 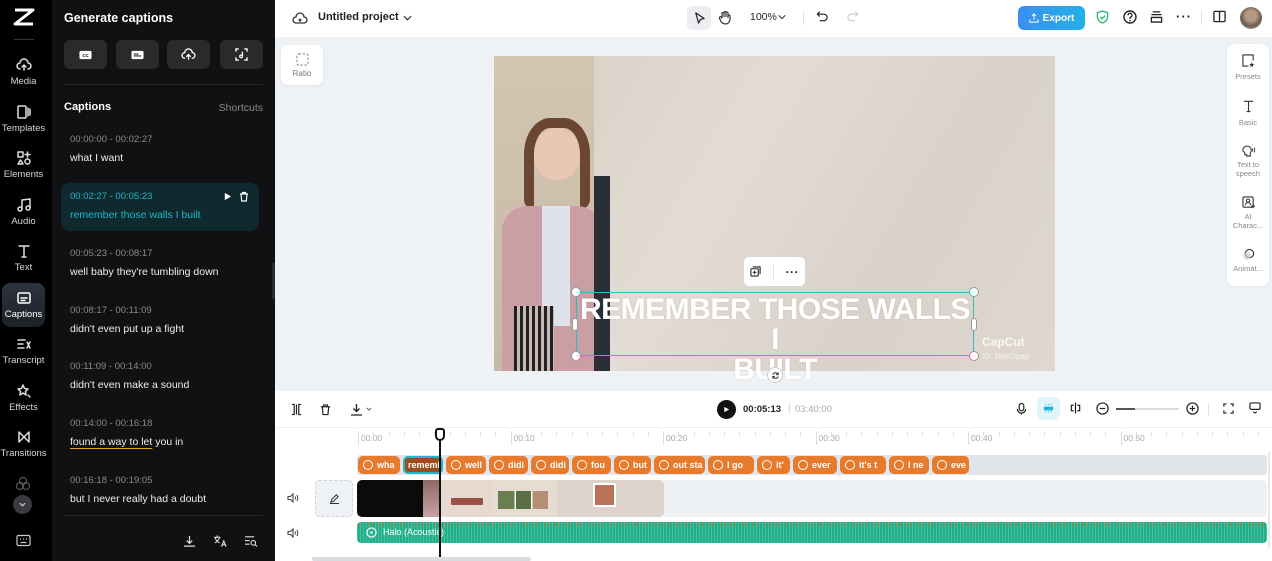 What do you see at coordinates (1130, 17) in the screenshot?
I see `help-icon` at bounding box center [1130, 17].